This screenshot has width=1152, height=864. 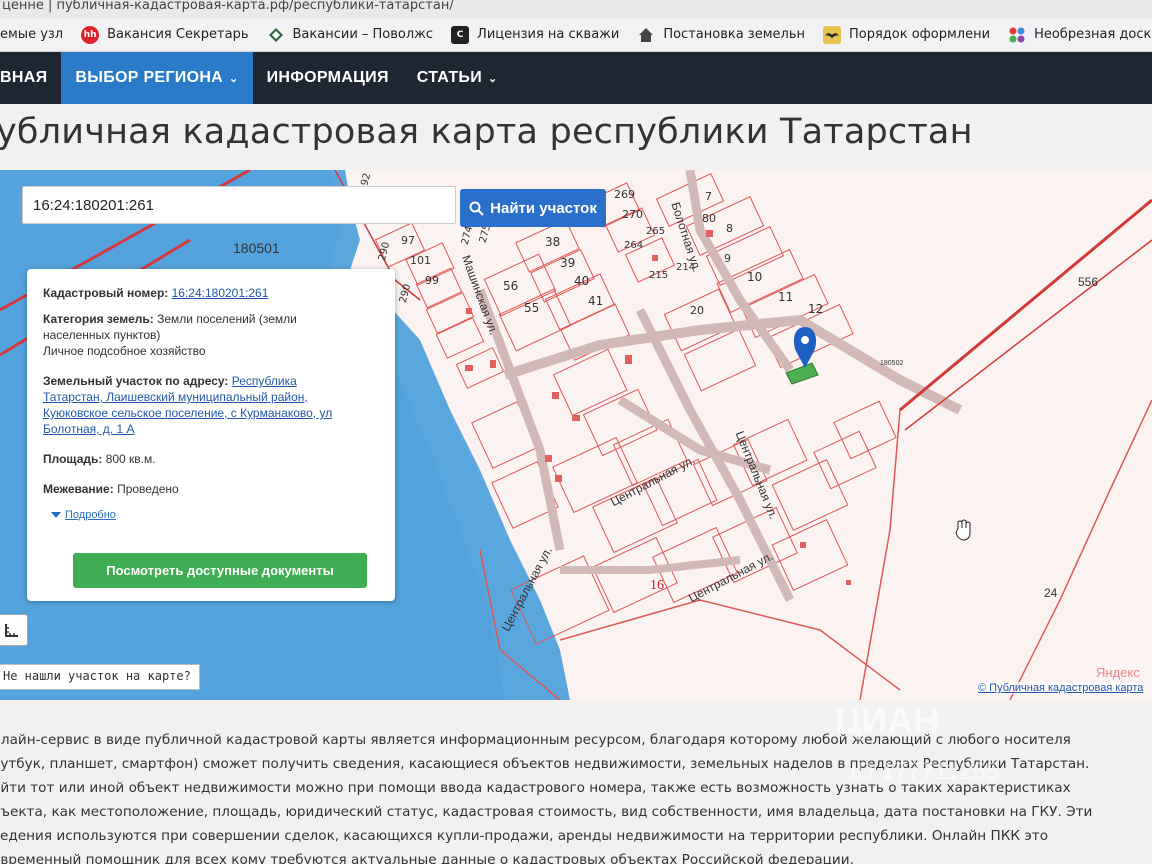 I want to click on nav-main: ВНАЯ, so click(x=30, y=78).